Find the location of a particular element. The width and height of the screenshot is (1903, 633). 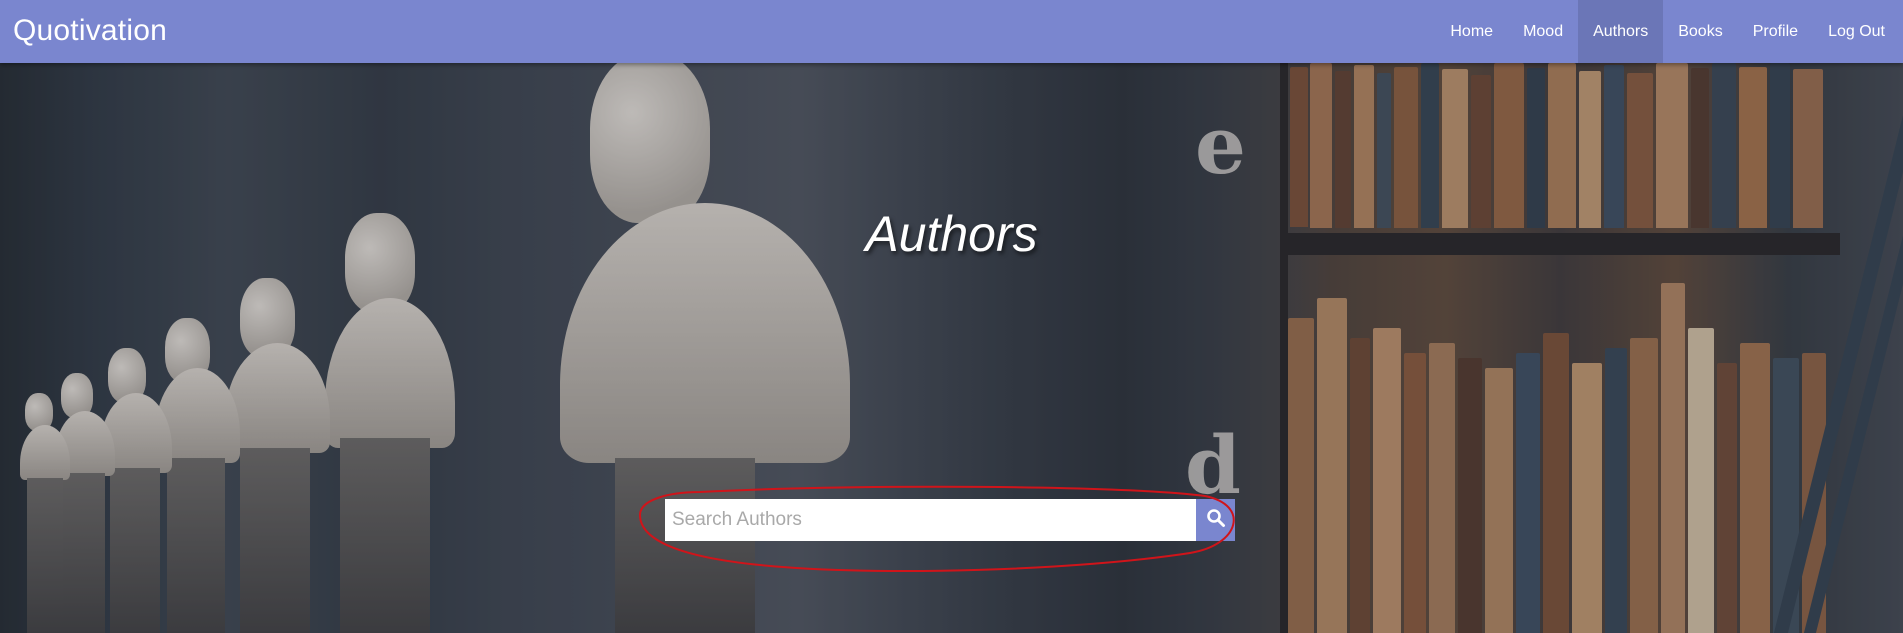

nav-authors: Authors is located at coordinates (1621, 31).